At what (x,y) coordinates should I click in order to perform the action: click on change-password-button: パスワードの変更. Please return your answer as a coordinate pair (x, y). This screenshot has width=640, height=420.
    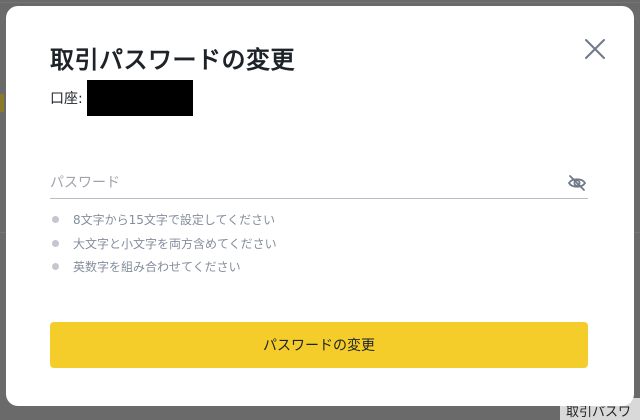
    Looking at the image, I should click on (319, 345).